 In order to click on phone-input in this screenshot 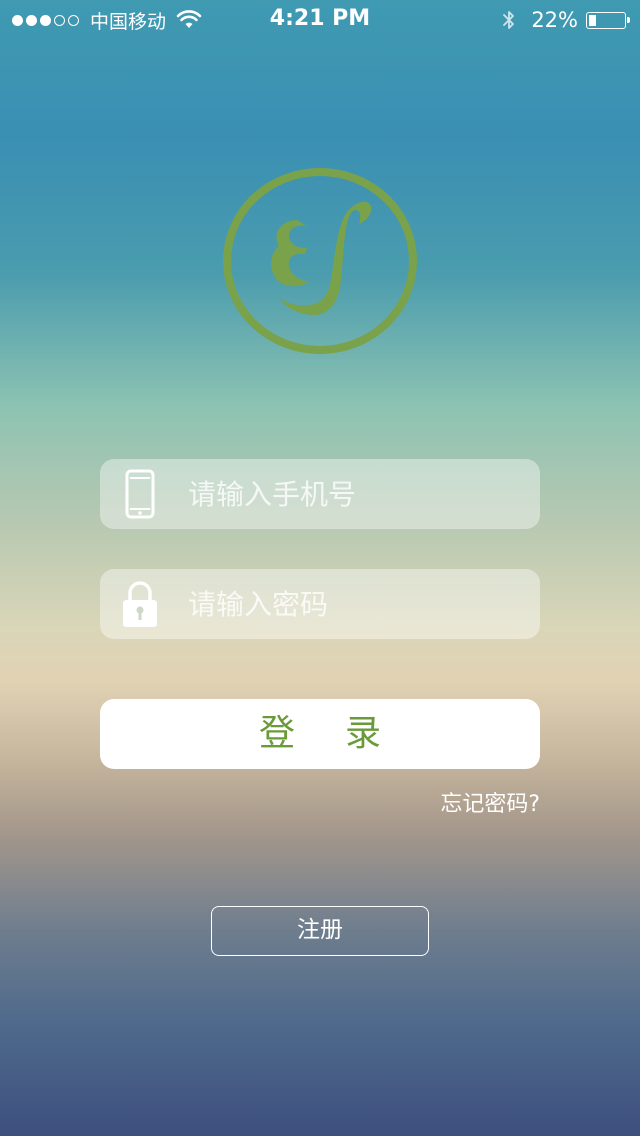, I will do `click(353, 494)`.